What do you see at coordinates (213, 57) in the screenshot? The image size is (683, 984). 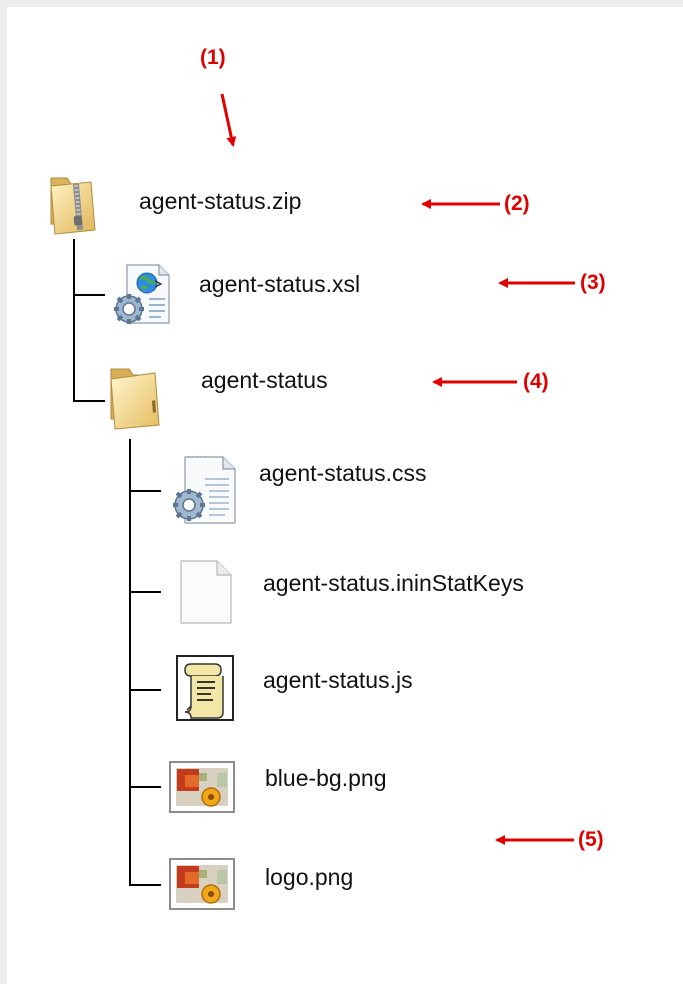 I see `marker-1: (1)` at bounding box center [213, 57].